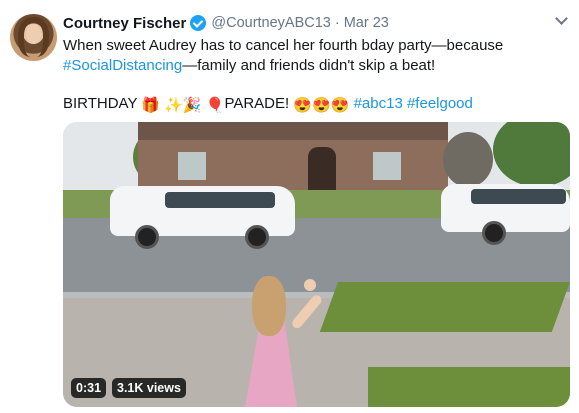 The width and height of the screenshot is (579, 413). Describe the element at coordinates (124, 23) in the screenshot. I see `author-name: Courtney Fischer` at that location.